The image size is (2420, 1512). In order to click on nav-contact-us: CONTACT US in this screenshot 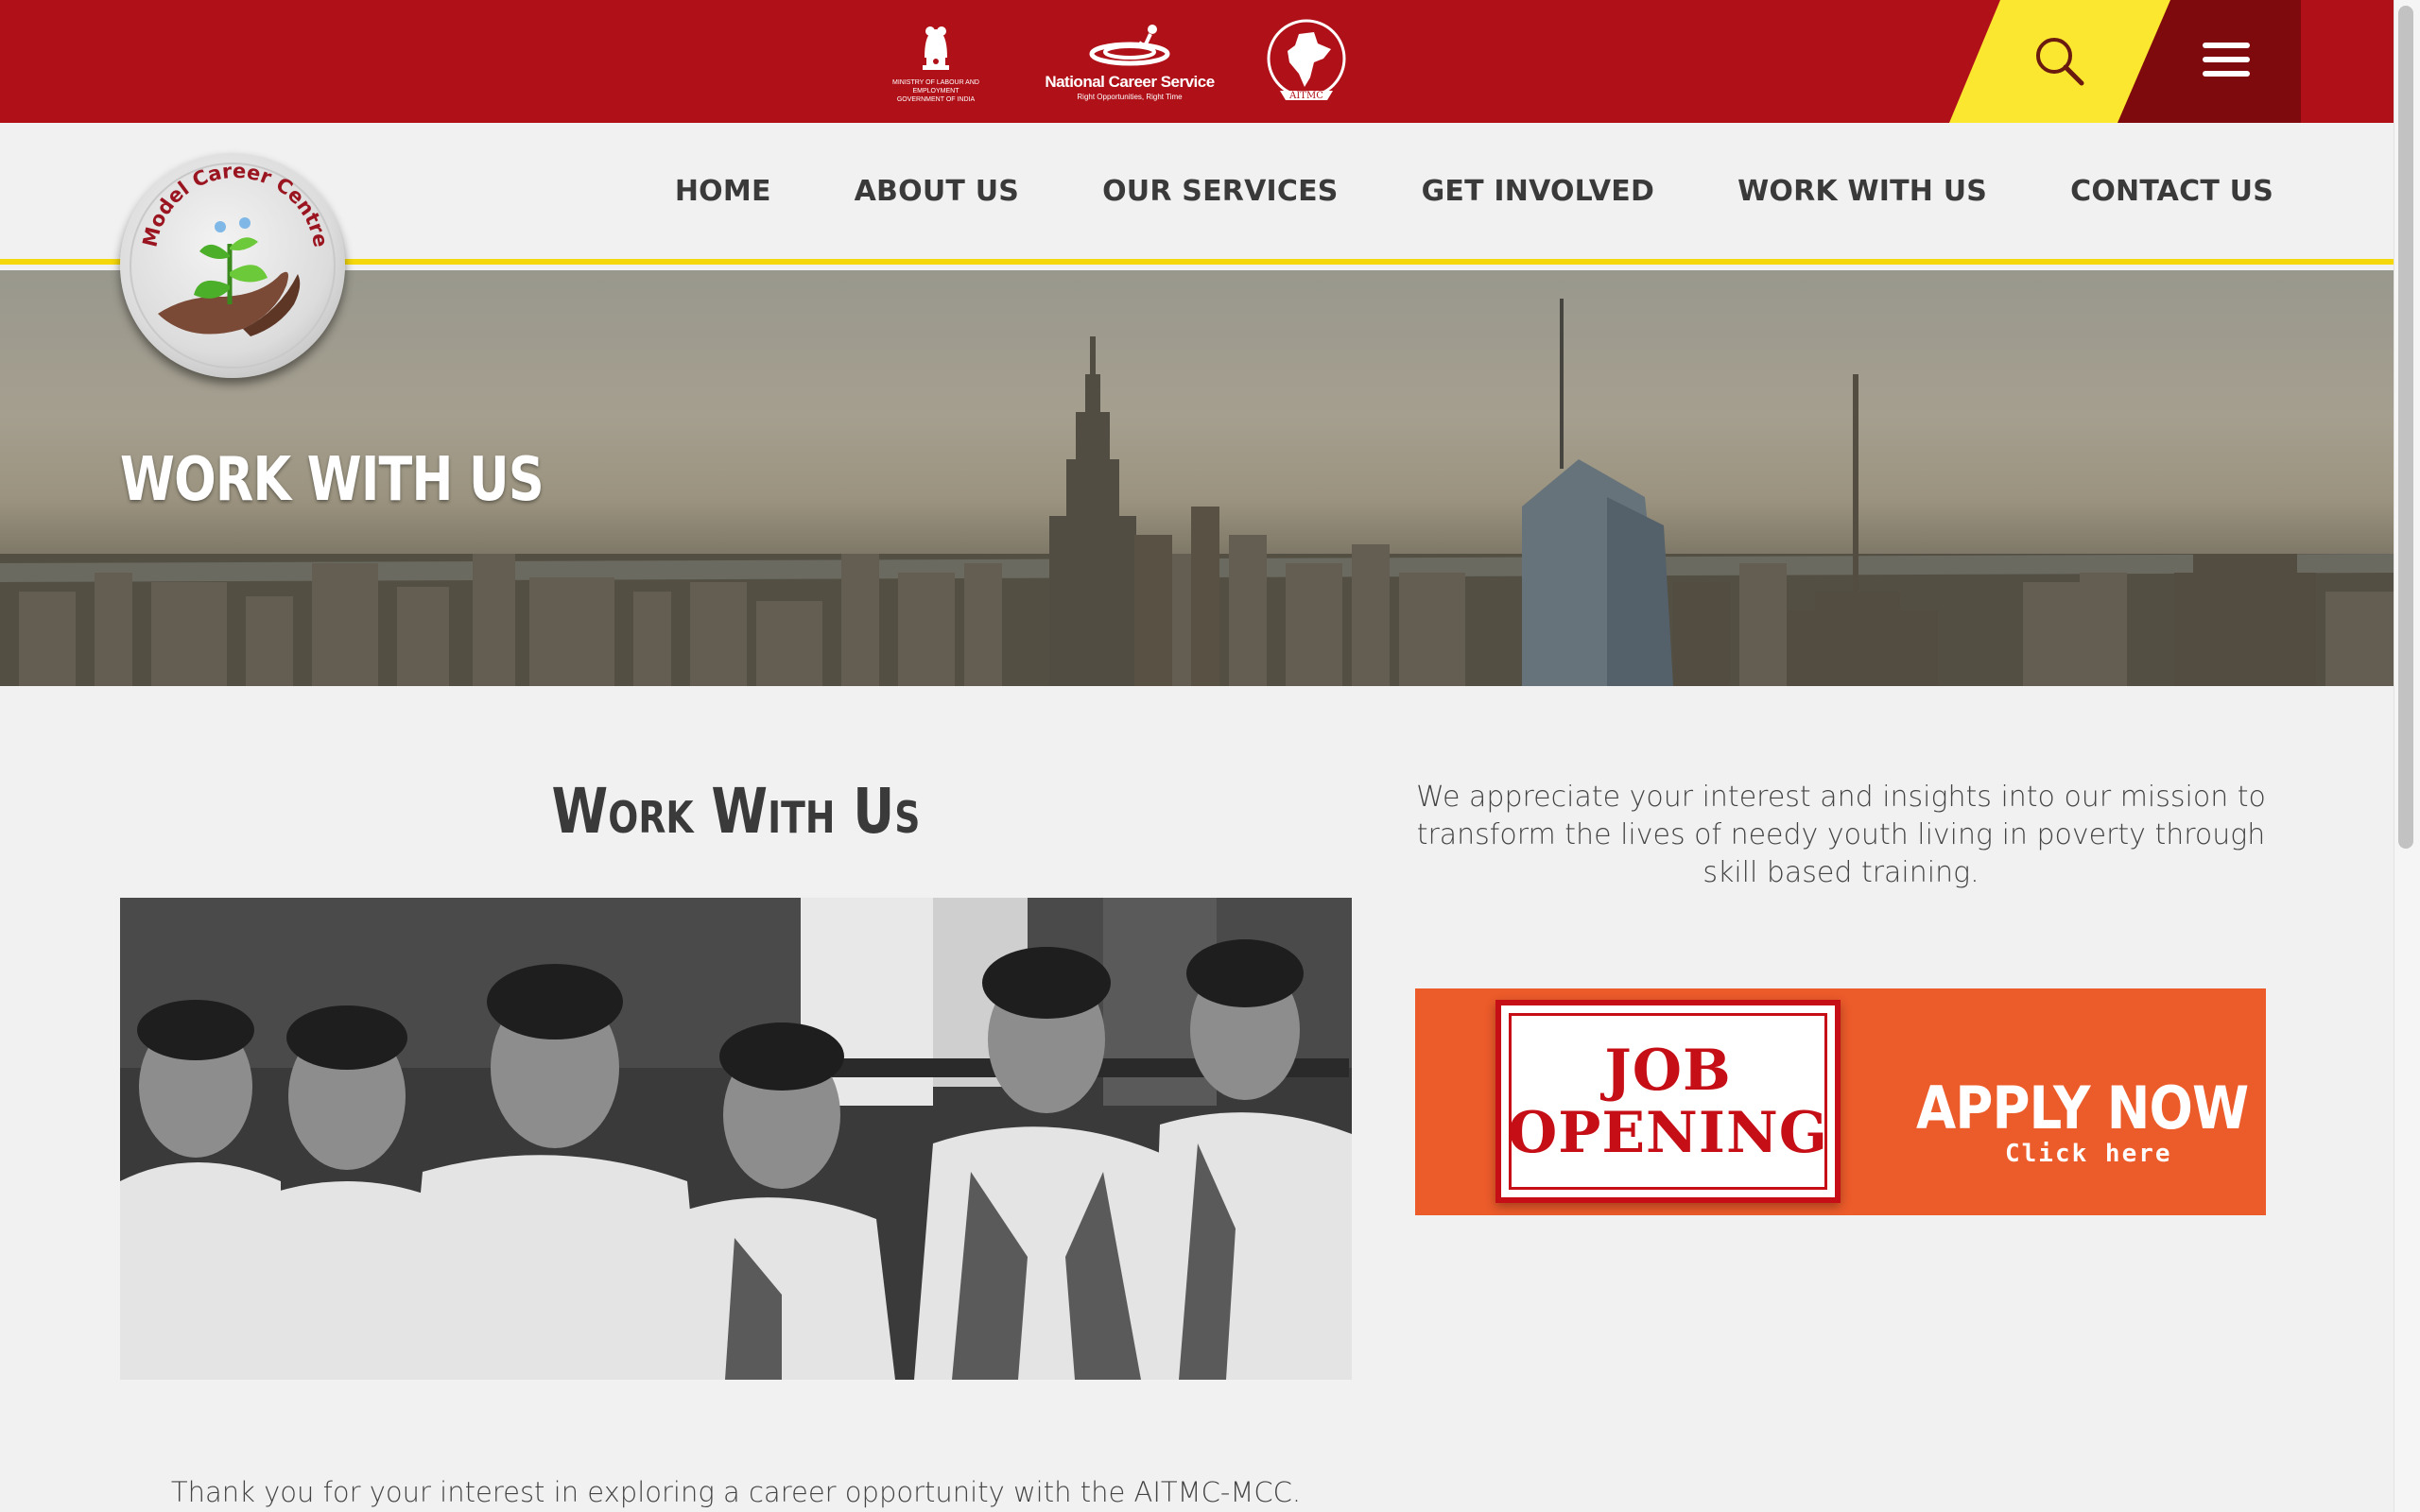, I will do `click(2171, 191)`.